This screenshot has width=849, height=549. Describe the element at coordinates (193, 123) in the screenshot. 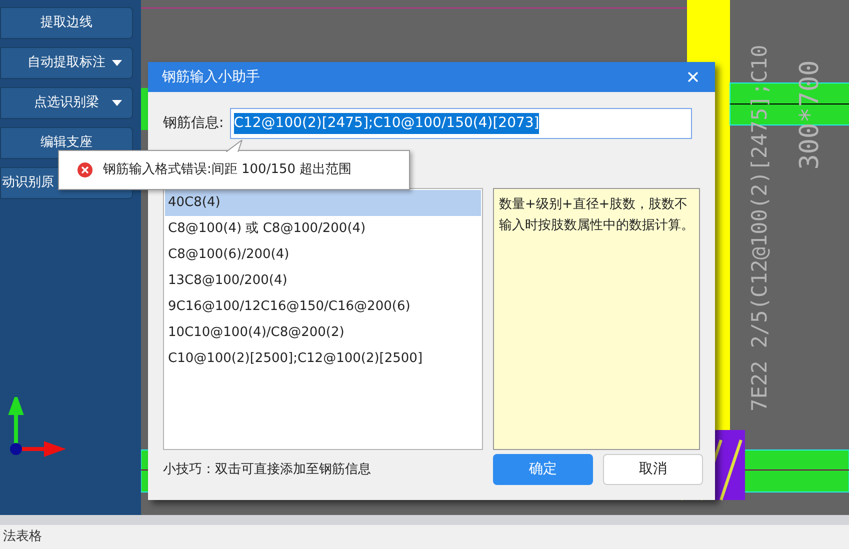

I see `field-label: 钢筋信息:` at that location.